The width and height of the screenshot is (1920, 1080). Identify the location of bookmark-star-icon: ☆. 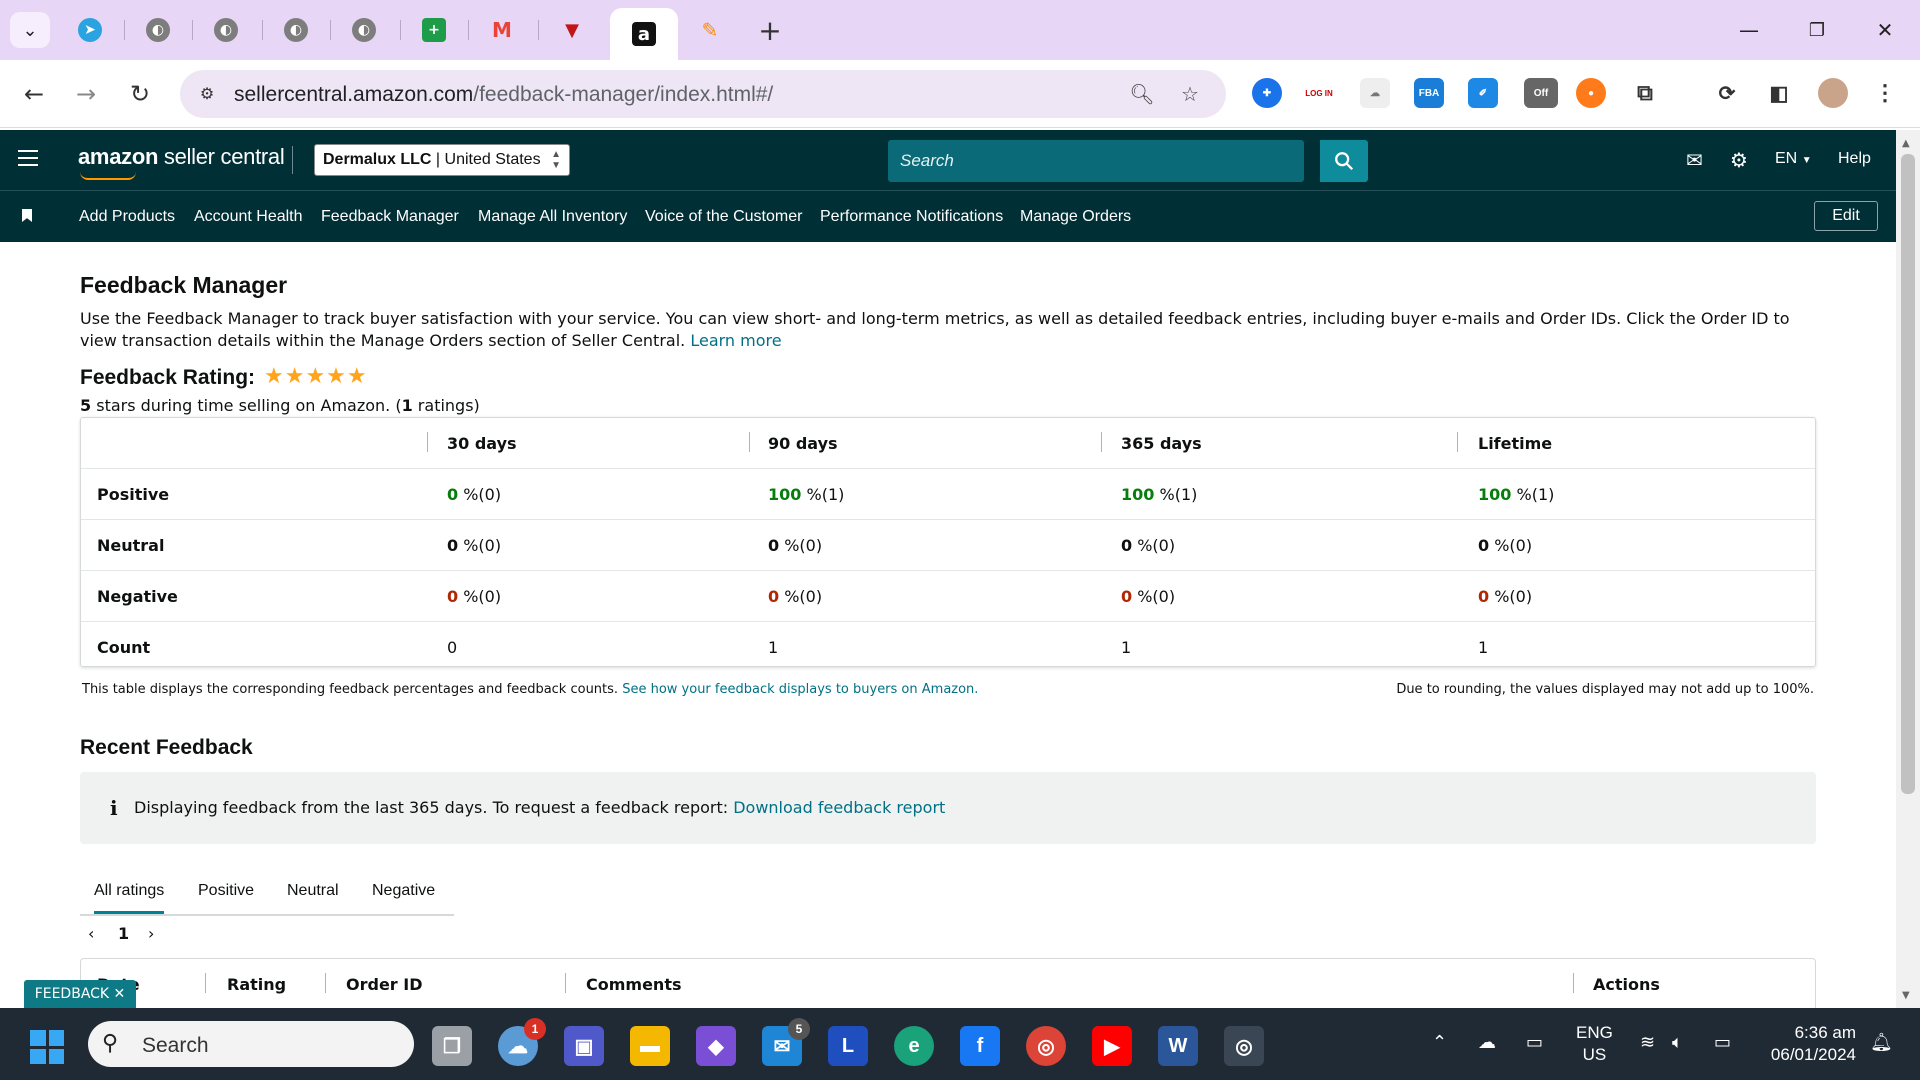
(1190, 94).